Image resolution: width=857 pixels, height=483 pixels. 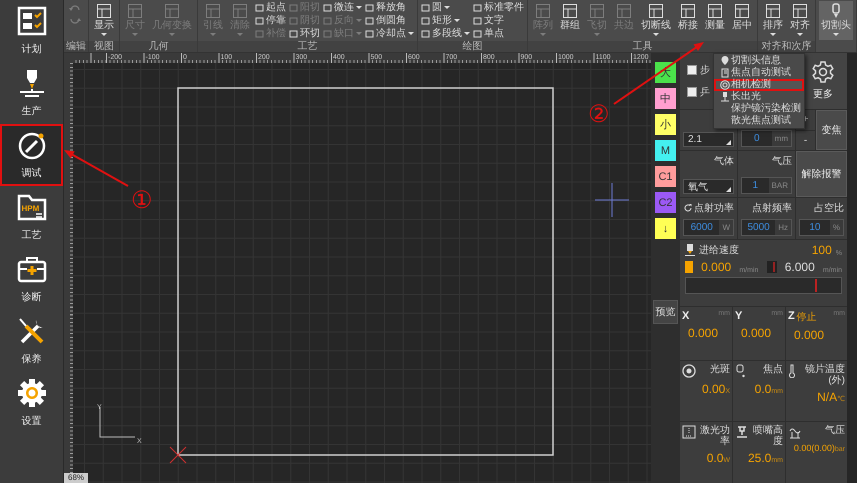 I want to click on field-label: 气体, so click(x=723, y=161).